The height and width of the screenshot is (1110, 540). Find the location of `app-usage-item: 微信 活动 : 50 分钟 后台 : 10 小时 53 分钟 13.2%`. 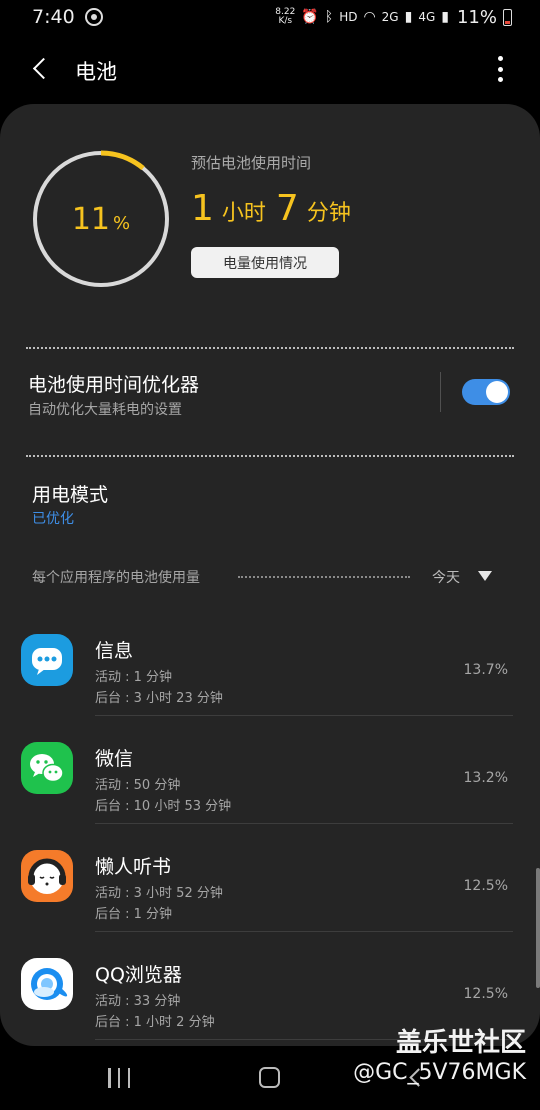

app-usage-item: 微信 活动 : 50 分钟 后台 : 10 小时 53 分钟 13.2% is located at coordinates (270, 774).